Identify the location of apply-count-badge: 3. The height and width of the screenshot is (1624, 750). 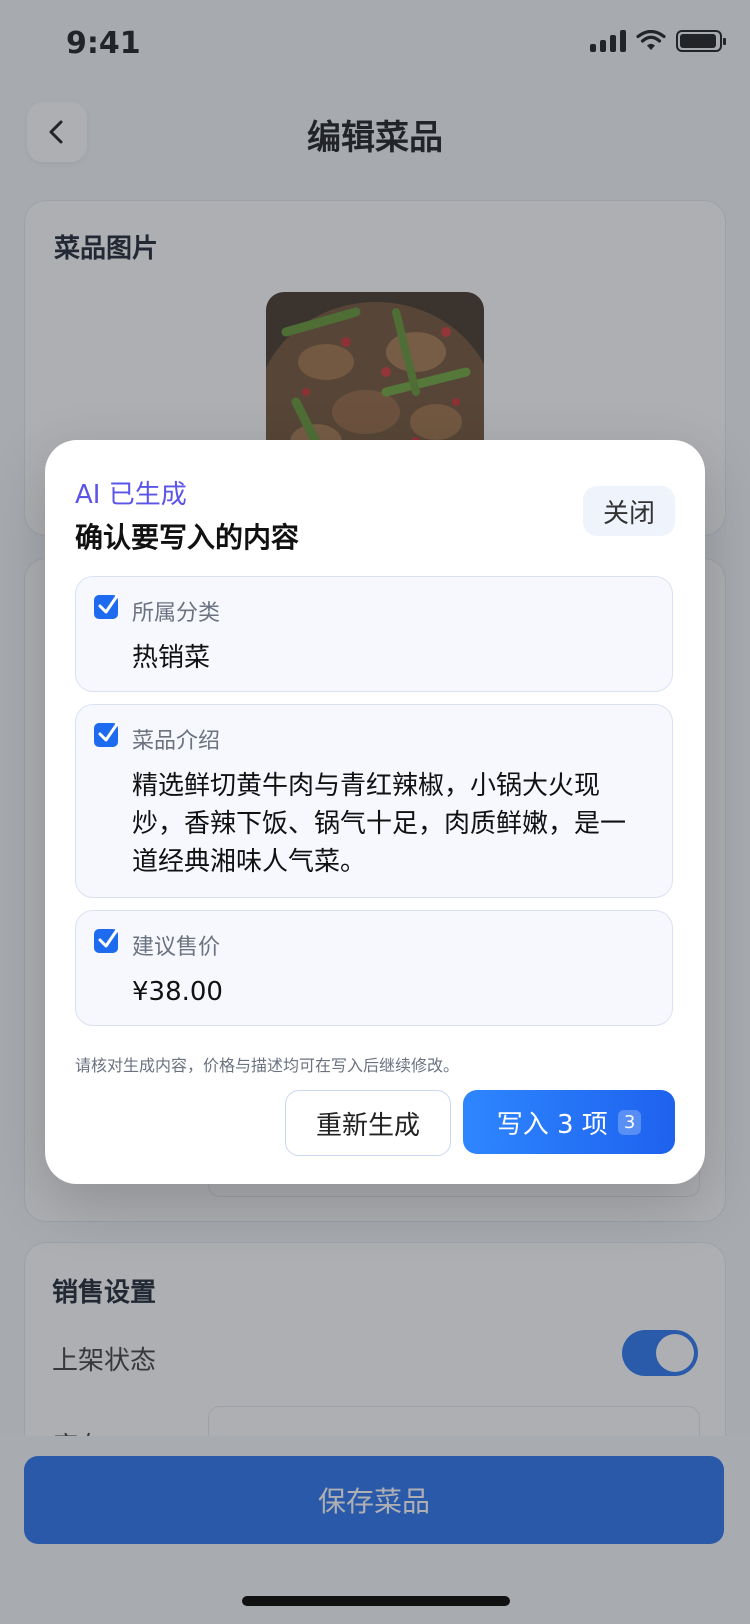
(629, 1122).